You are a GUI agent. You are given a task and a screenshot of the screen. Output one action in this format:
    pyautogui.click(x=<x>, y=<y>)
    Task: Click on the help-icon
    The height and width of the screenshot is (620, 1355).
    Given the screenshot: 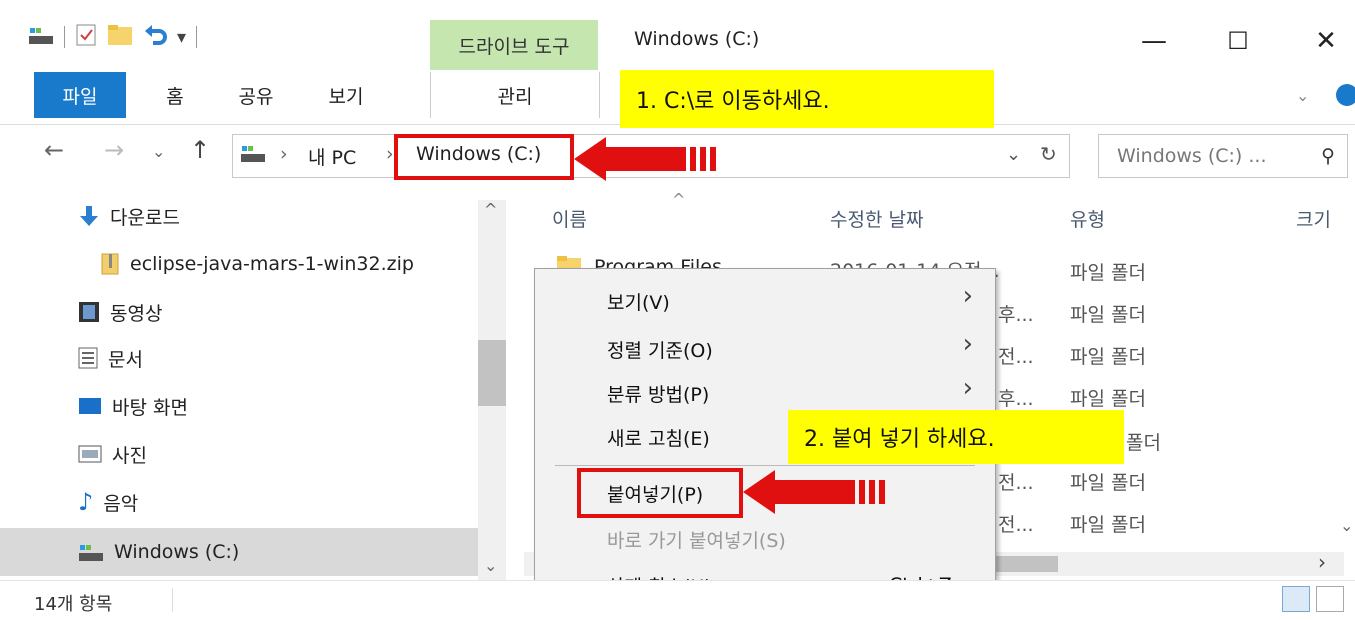 What is the action you would take?
    pyautogui.click(x=1345, y=95)
    